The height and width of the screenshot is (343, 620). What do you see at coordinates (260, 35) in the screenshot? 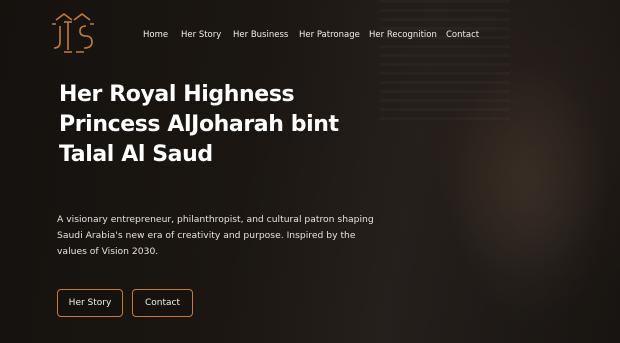
I see `nav-item-her-business: Her Business` at bounding box center [260, 35].